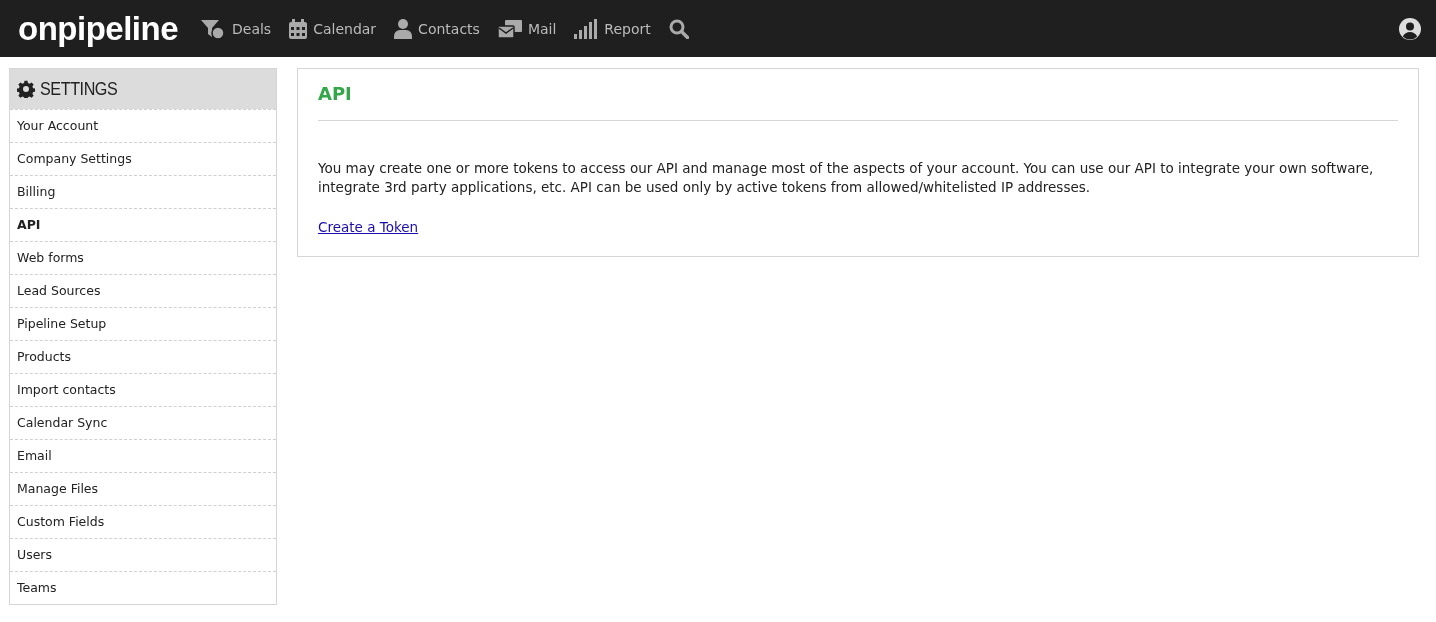 Image resolution: width=1436 pixels, height=622 pixels. What do you see at coordinates (98, 28) in the screenshot?
I see `logo: onpipeline` at bounding box center [98, 28].